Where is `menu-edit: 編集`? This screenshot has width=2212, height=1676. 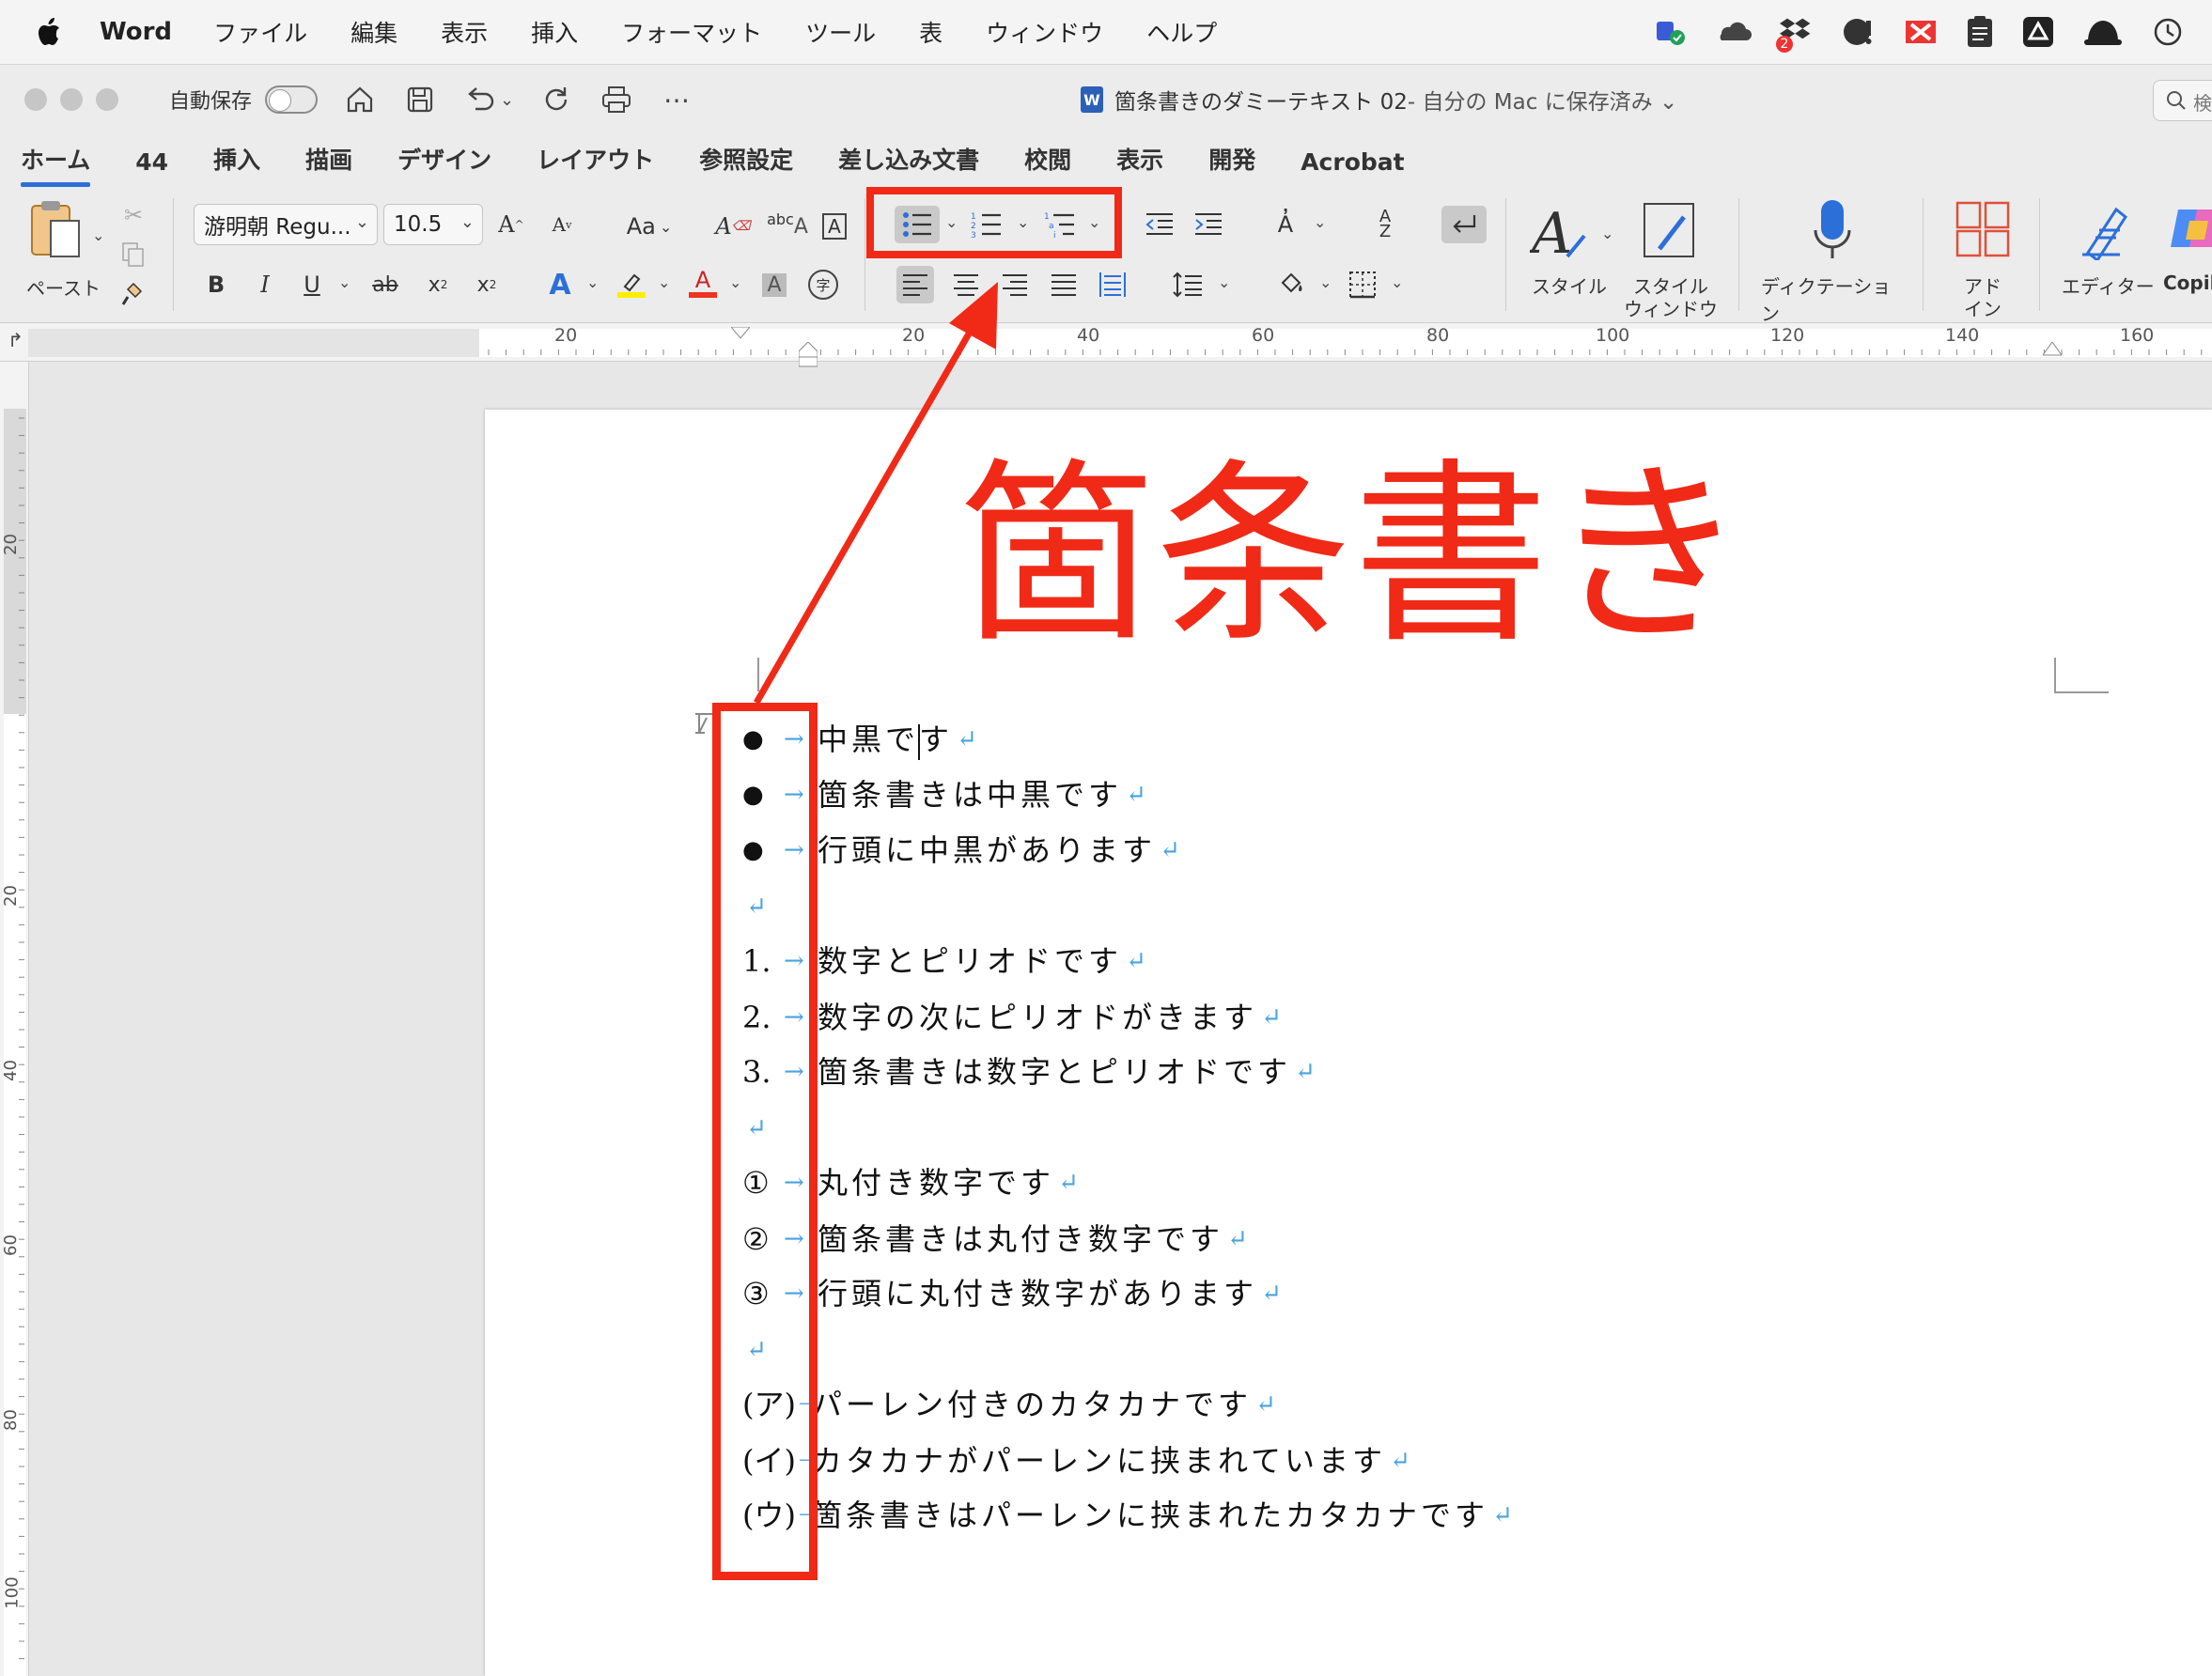 menu-edit: 編集 is located at coordinates (373, 32).